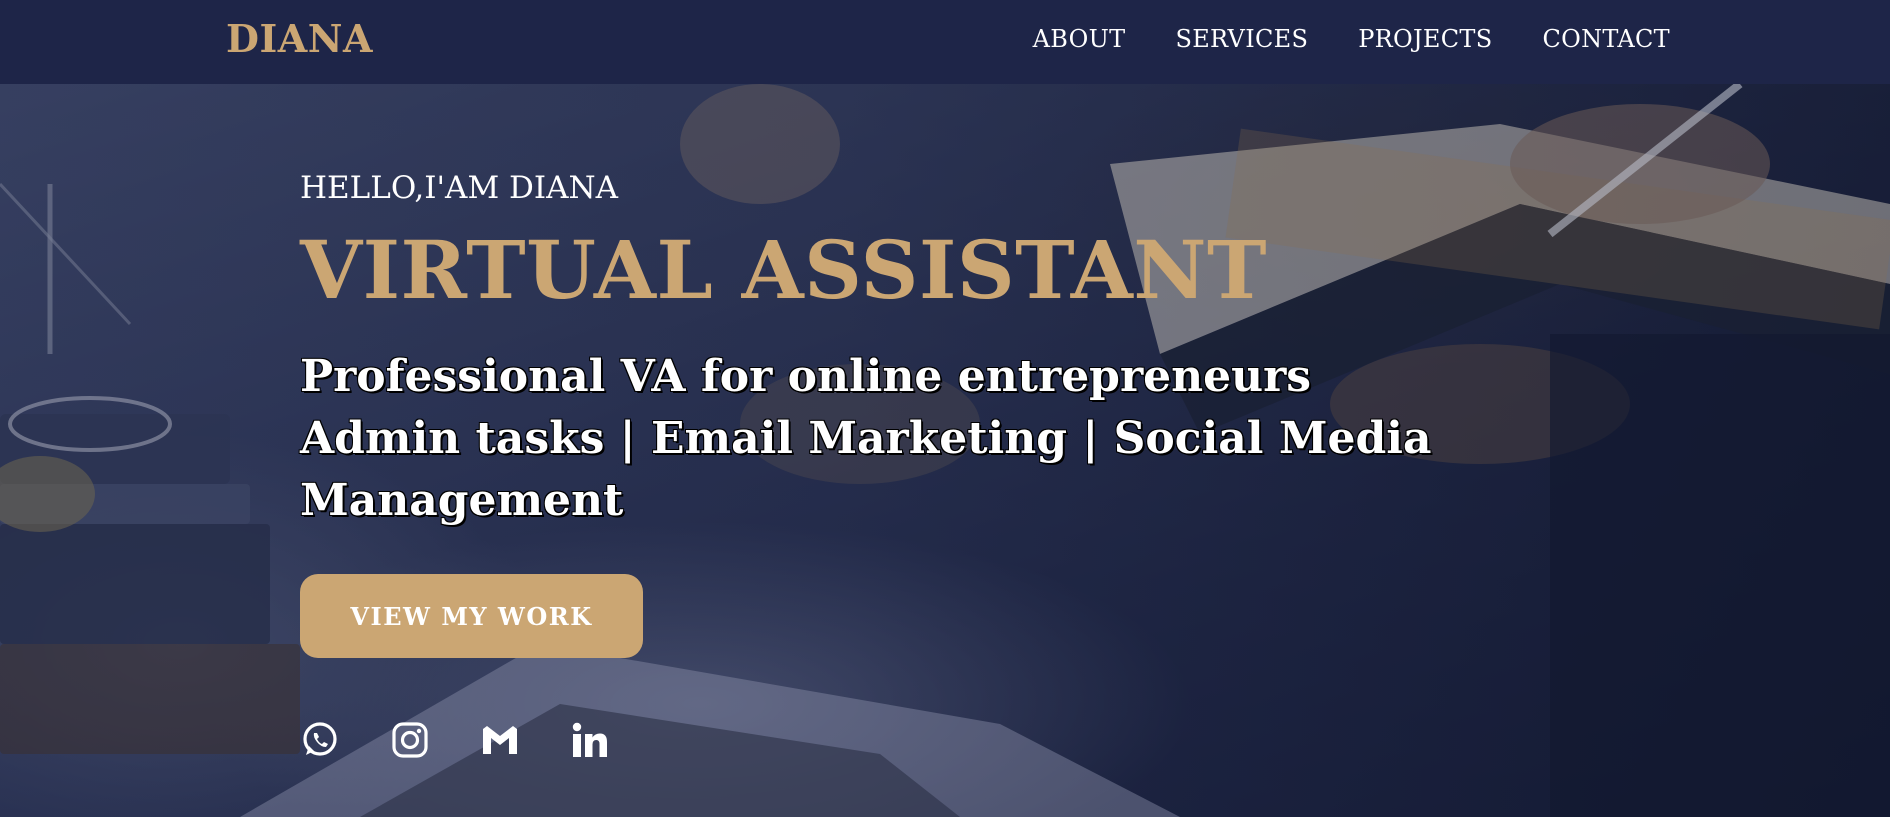 This screenshot has width=1890, height=817. Describe the element at coordinates (1425, 39) in the screenshot. I see `nav-link-projects: PROJECTS` at that location.